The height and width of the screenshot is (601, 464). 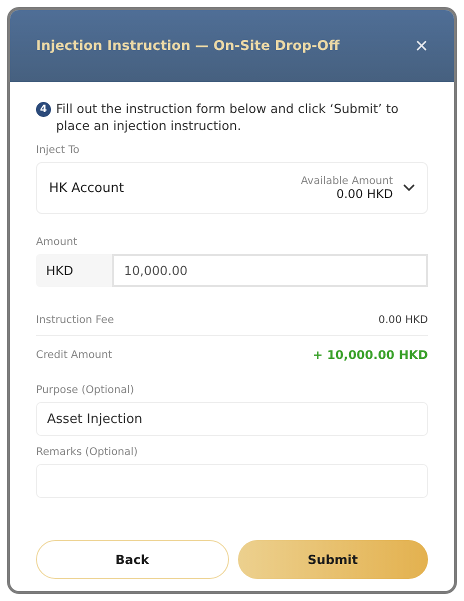 I want to click on amount-input: 10,000.00, so click(x=270, y=270).